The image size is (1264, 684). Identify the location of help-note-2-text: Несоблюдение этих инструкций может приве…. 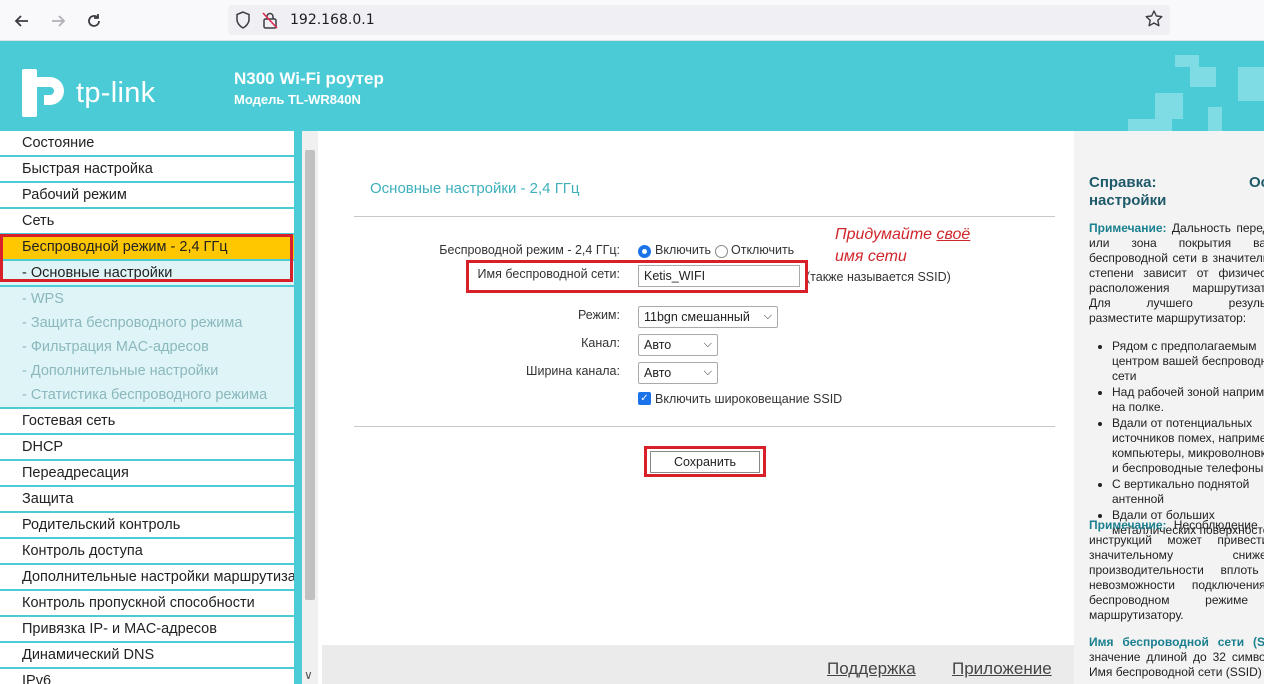
(1176, 570).